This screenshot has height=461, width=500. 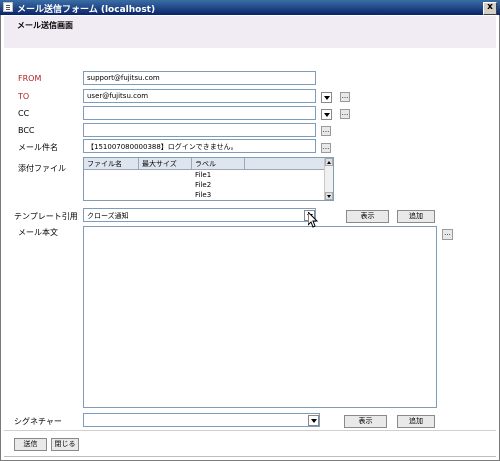 What do you see at coordinates (199, 146) in the screenshot?
I see `subject-field: 【151007080000388】ログインできません。` at bounding box center [199, 146].